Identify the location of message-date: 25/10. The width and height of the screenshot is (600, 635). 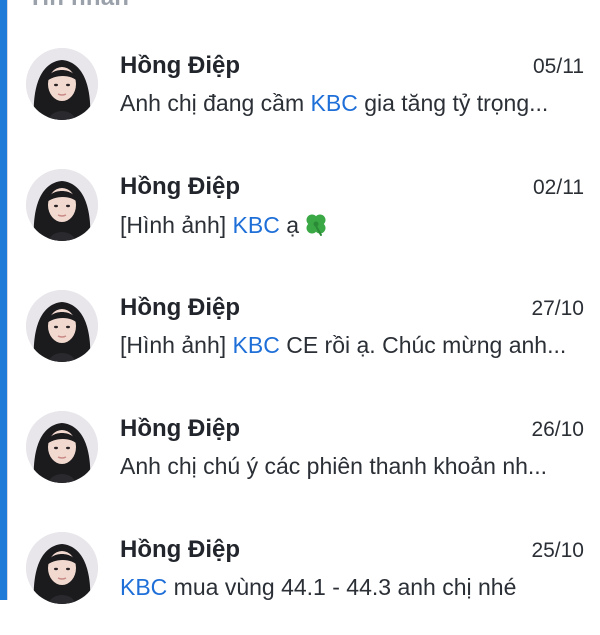
(557, 550).